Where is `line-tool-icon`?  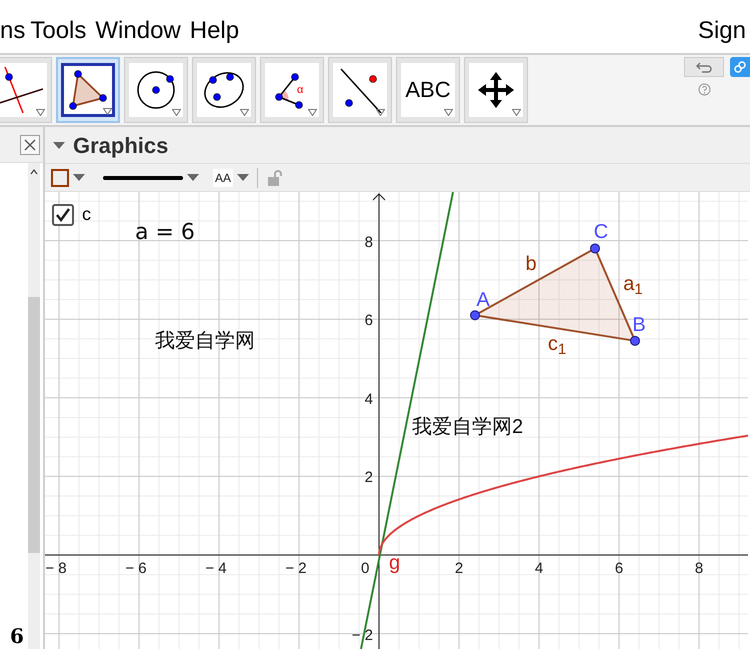 line-tool-icon is located at coordinates (21, 90).